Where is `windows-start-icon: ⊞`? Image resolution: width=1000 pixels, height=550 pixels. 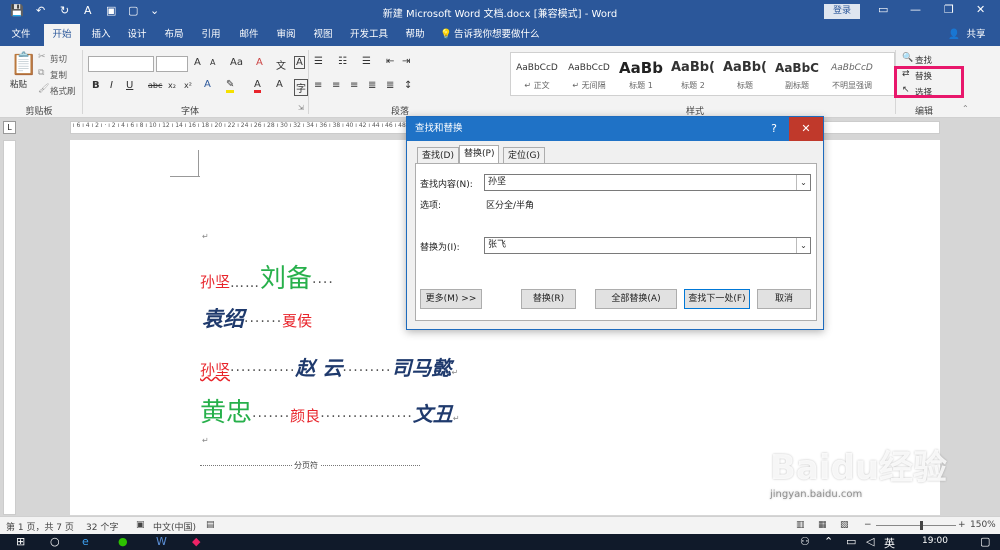 windows-start-icon: ⊞ is located at coordinates (20, 541).